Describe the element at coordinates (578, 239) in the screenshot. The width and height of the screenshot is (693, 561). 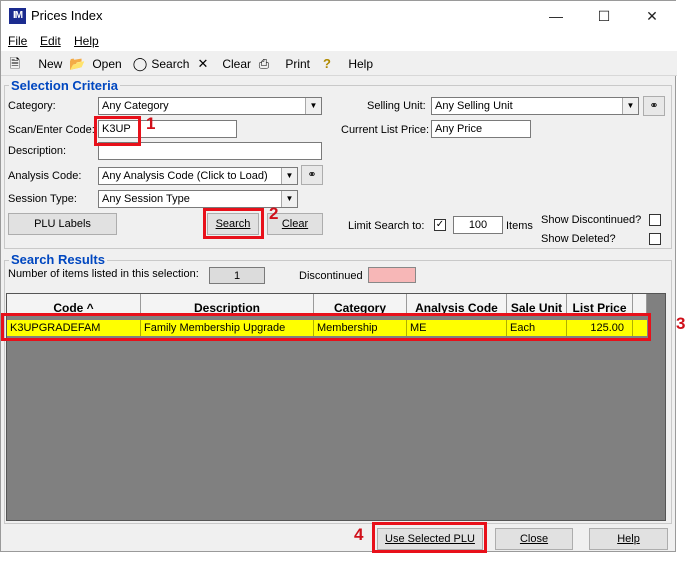
I see `show-deleted-label: Show Deleted?` at that location.